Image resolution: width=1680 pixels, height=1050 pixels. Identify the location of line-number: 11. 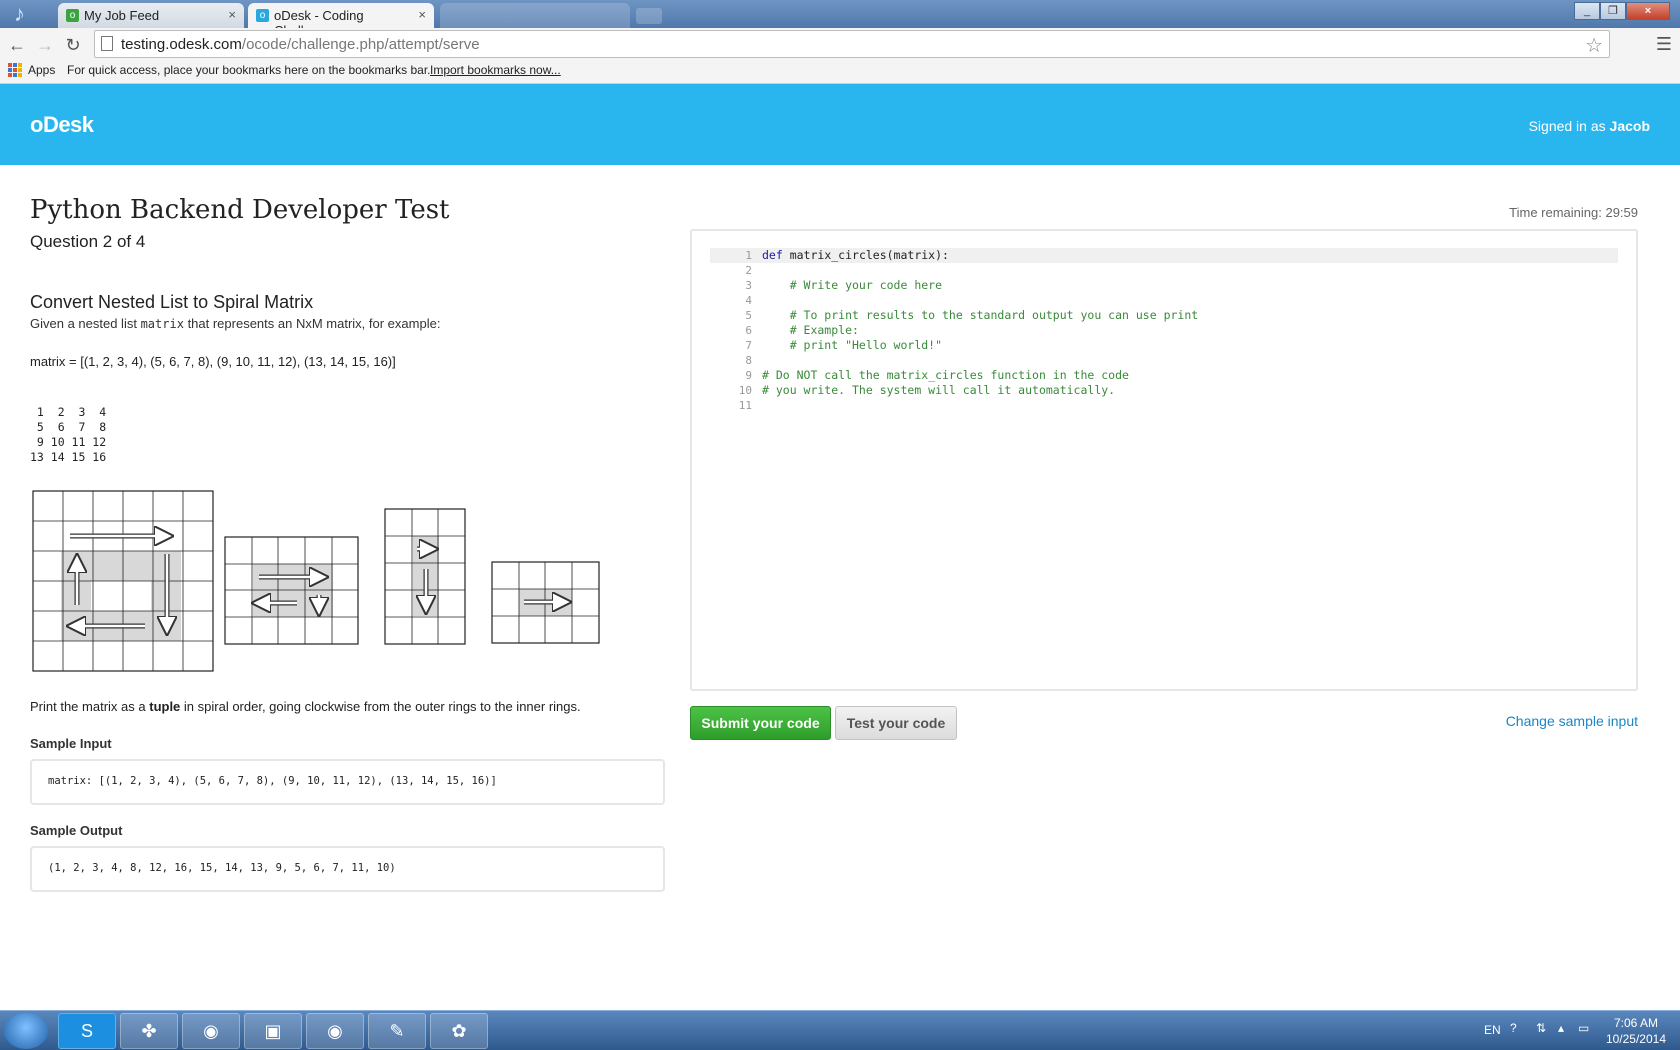
(745, 405).